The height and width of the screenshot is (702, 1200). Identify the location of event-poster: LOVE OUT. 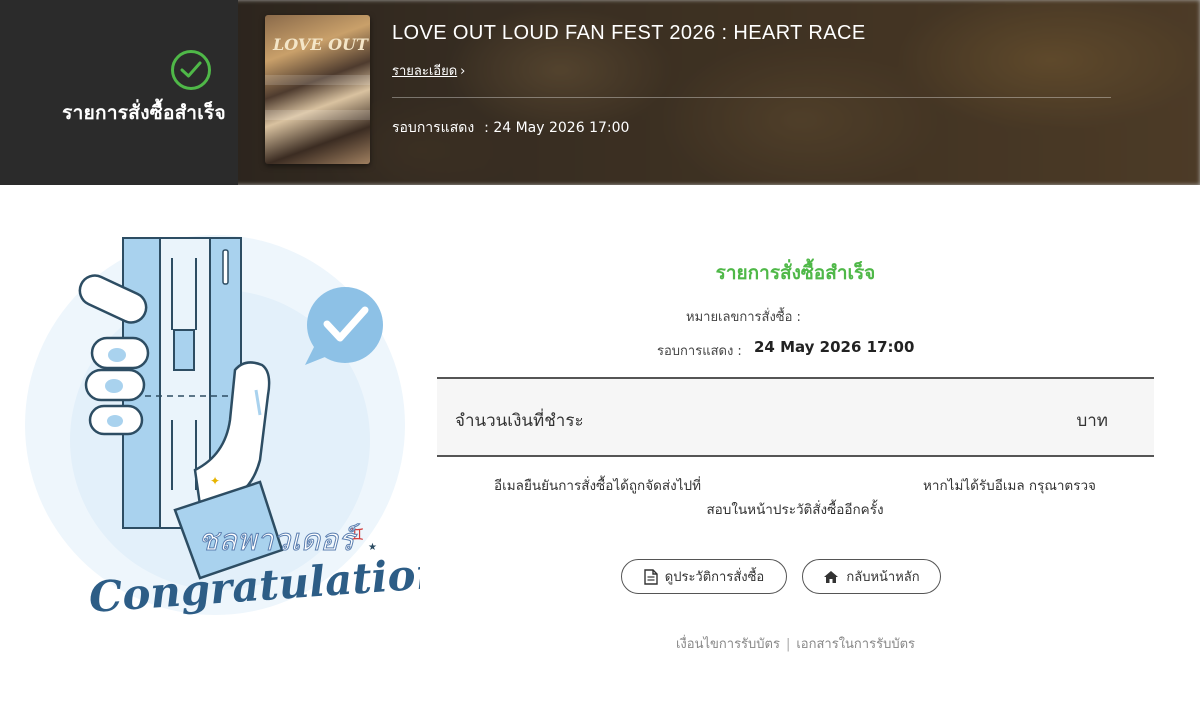
(317, 89).